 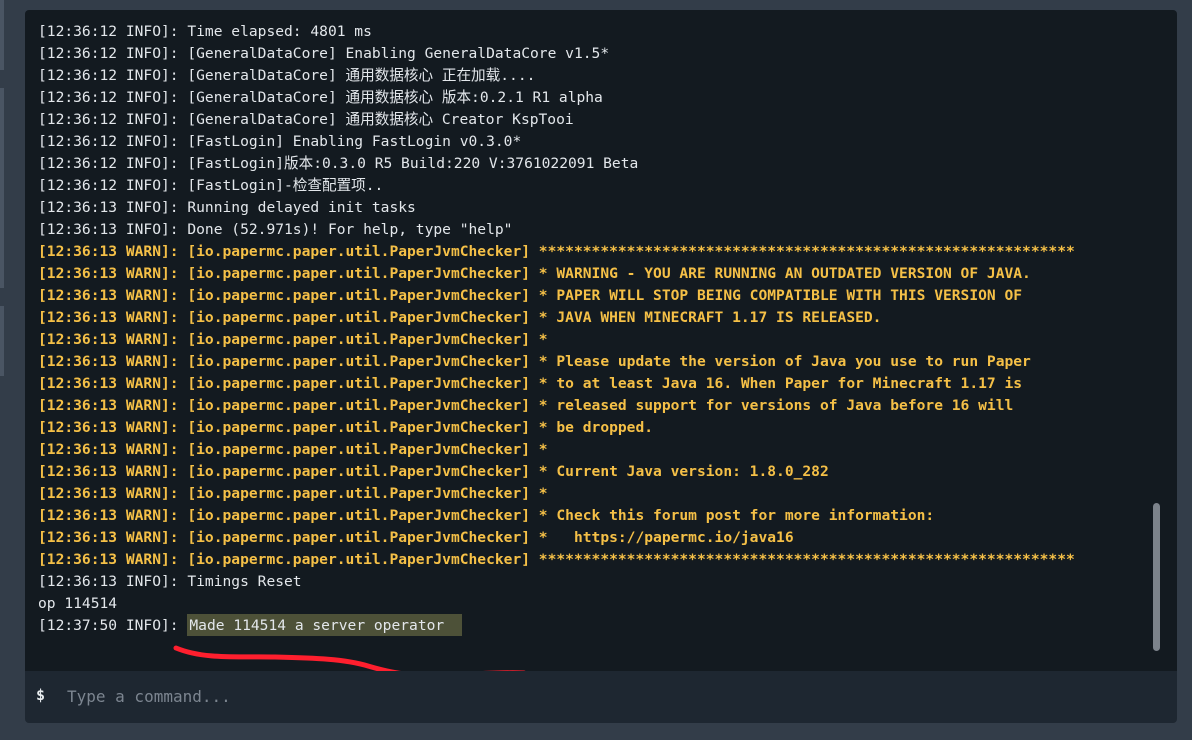 What do you see at coordinates (78, 603) in the screenshot?
I see `log-line: op 114514` at bounding box center [78, 603].